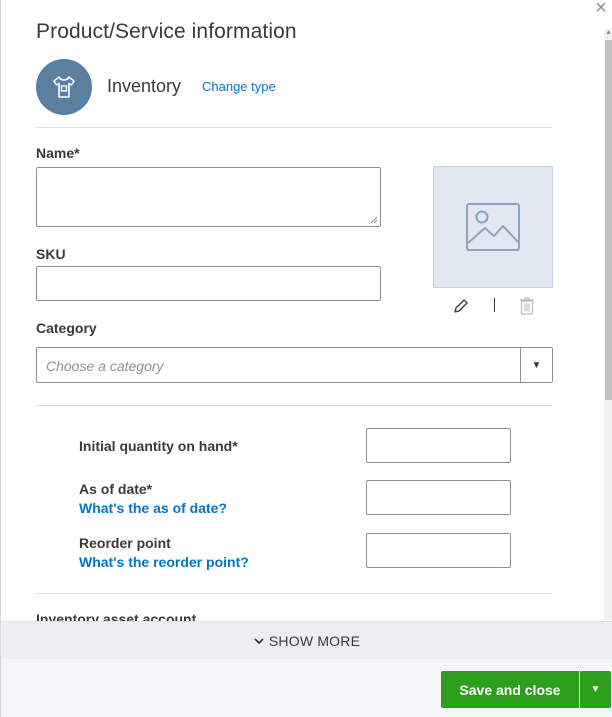  I want to click on change-type-link: Change type, so click(239, 86).